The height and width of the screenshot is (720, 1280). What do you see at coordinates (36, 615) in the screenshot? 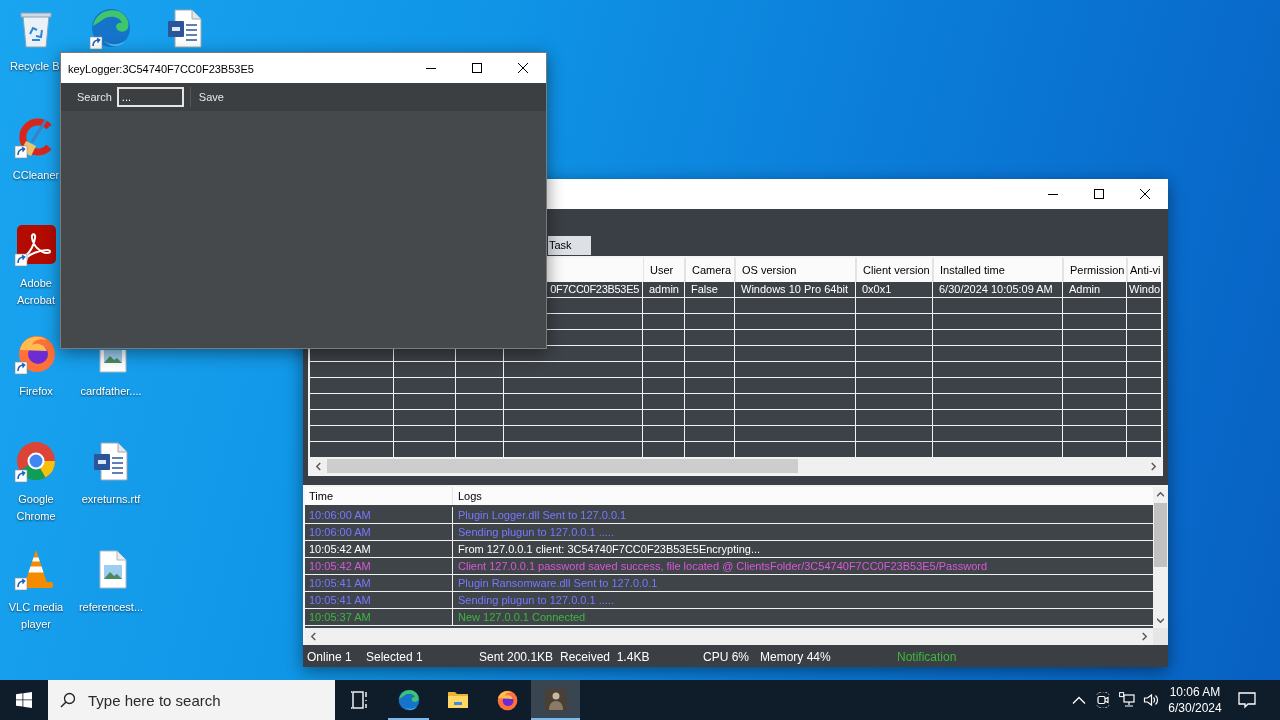
I see `desktop-icon-label: VLC media player` at bounding box center [36, 615].